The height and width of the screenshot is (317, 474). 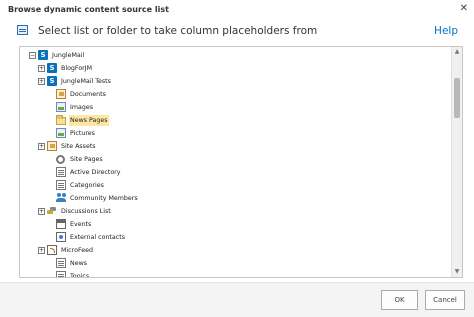 What do you see at coordinates (230, 108) in the screenshot?
I see `tree-item: Images` at bounding box center [230, 108].